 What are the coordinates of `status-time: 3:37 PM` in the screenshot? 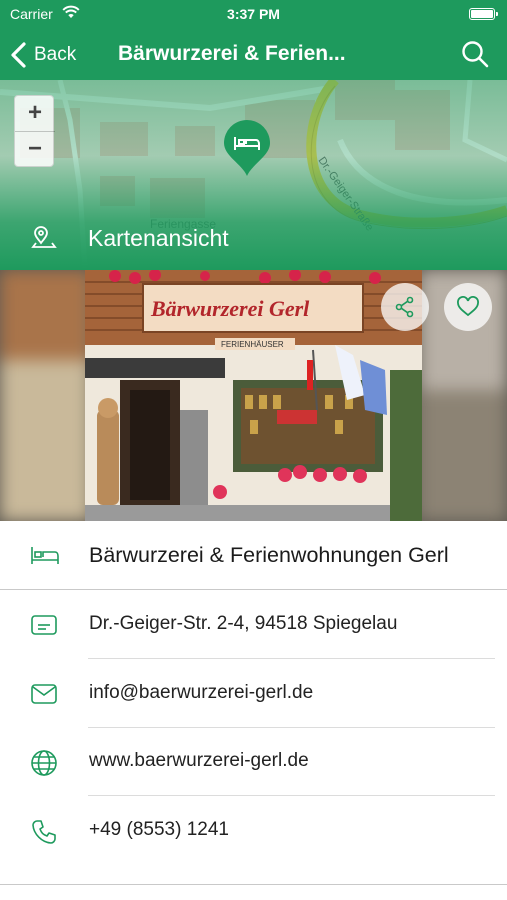 It's located at (253, 14).